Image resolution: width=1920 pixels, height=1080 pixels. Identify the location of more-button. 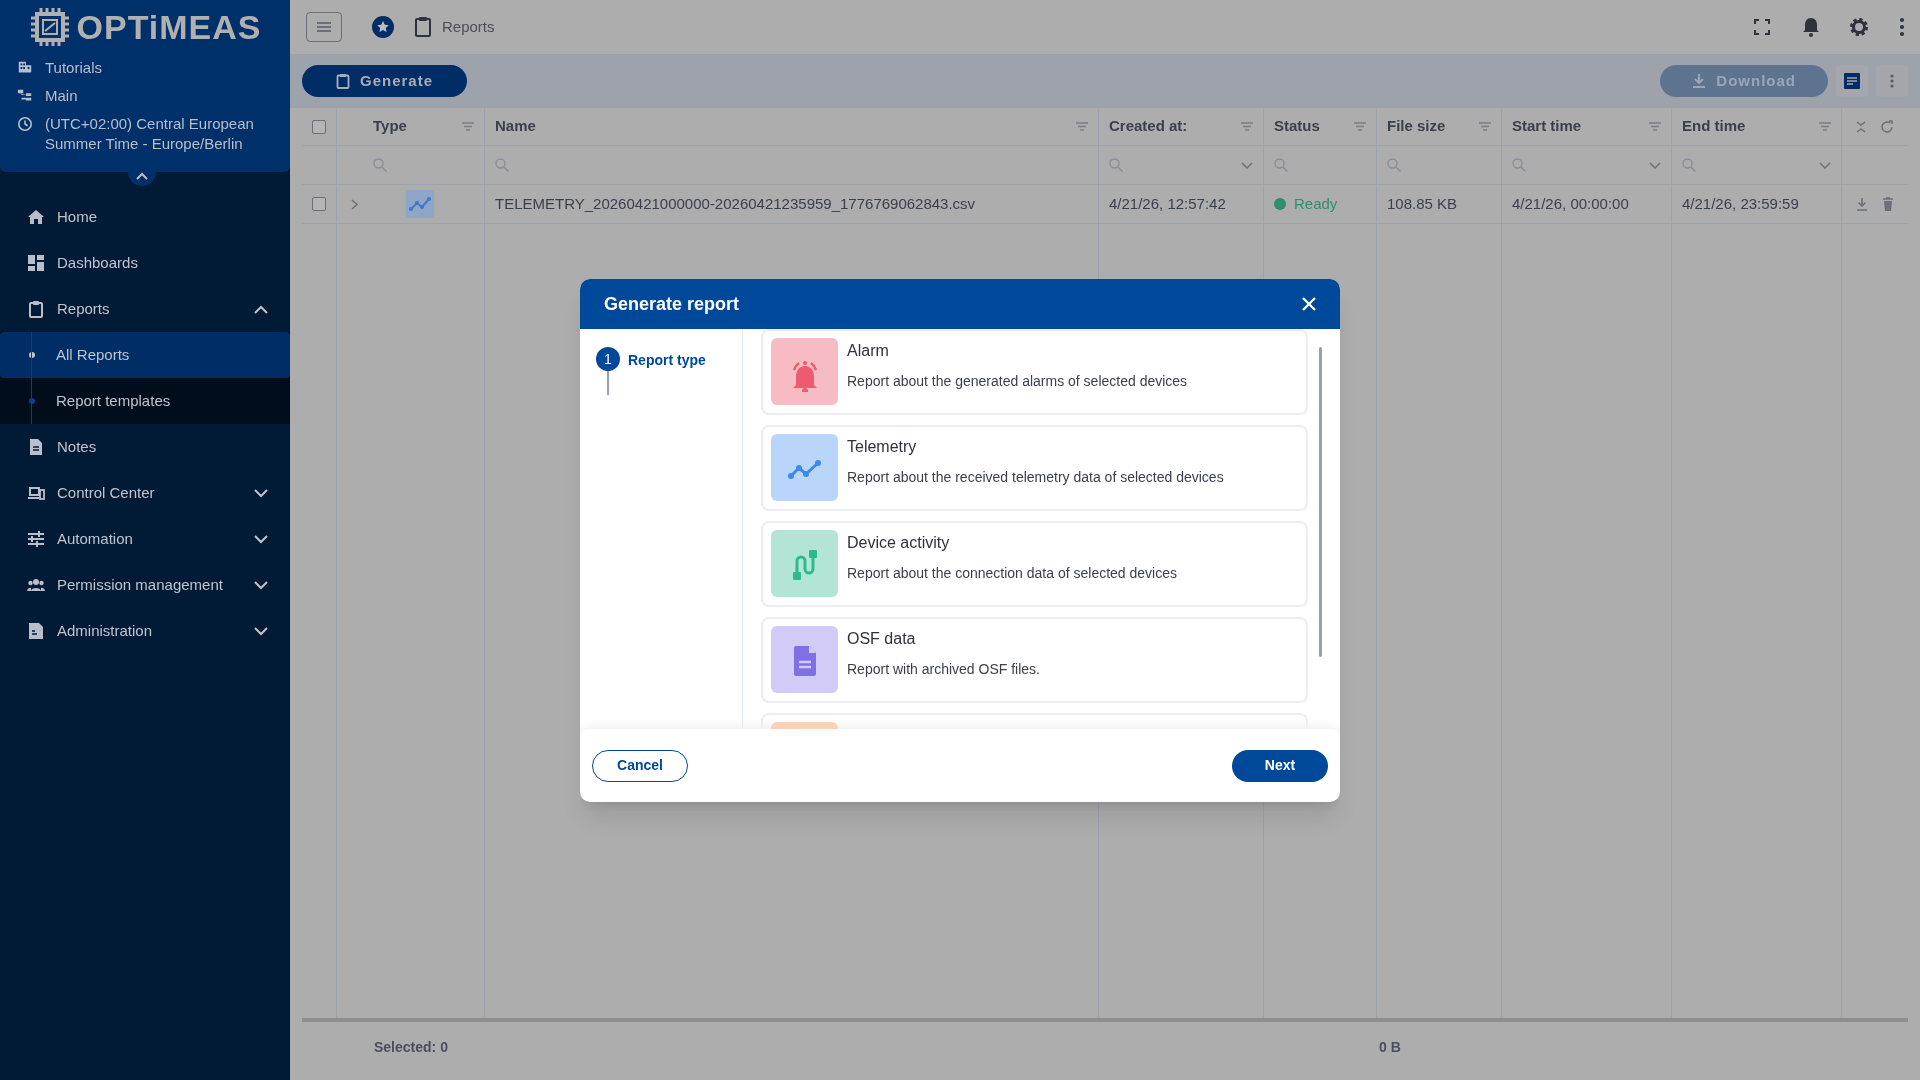
(1892, 81).